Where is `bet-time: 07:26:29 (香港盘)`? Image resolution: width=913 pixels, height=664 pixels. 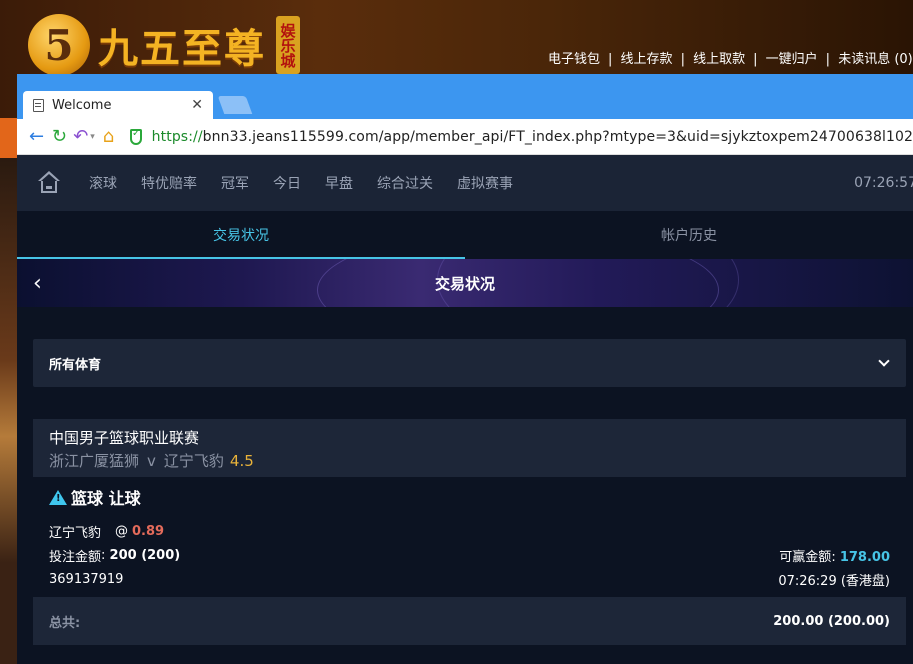
bet-time: 07:26:29 (香港盘) is located at coordinates (834, 581).